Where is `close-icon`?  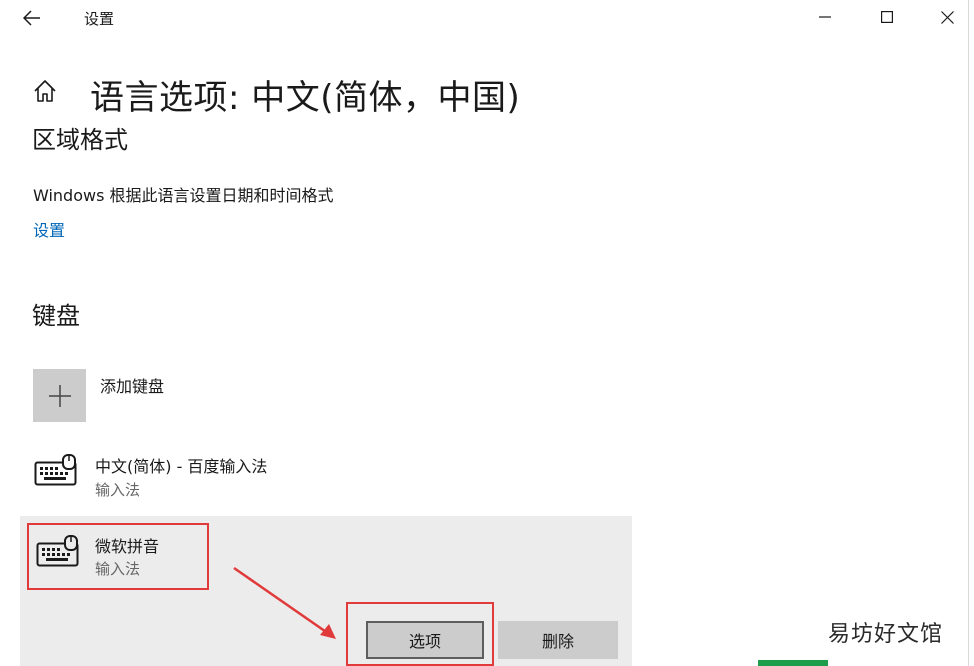
close-icon is located at coordinates (947, 17).